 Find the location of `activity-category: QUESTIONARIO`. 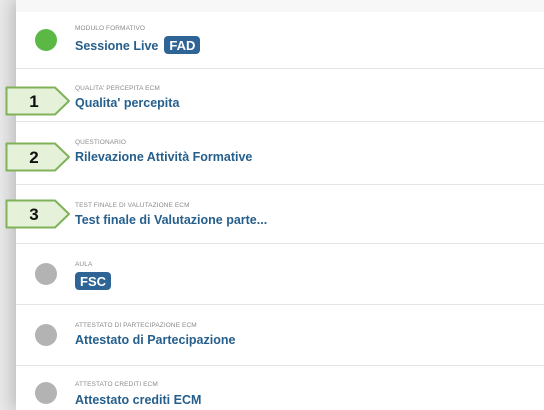

activity-category: QUESTIONARIO is located at coordinates (101, 142).